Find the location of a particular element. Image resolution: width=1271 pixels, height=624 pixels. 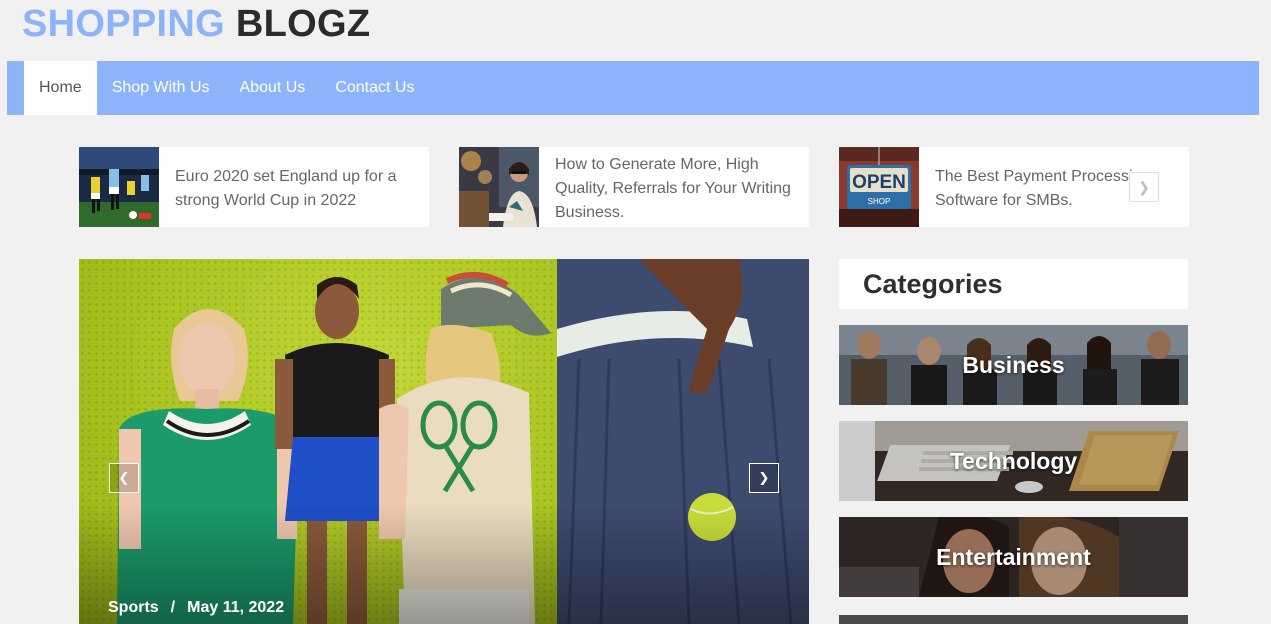

category-entertainment: Entertainment is located at coordinates (1013, 557).